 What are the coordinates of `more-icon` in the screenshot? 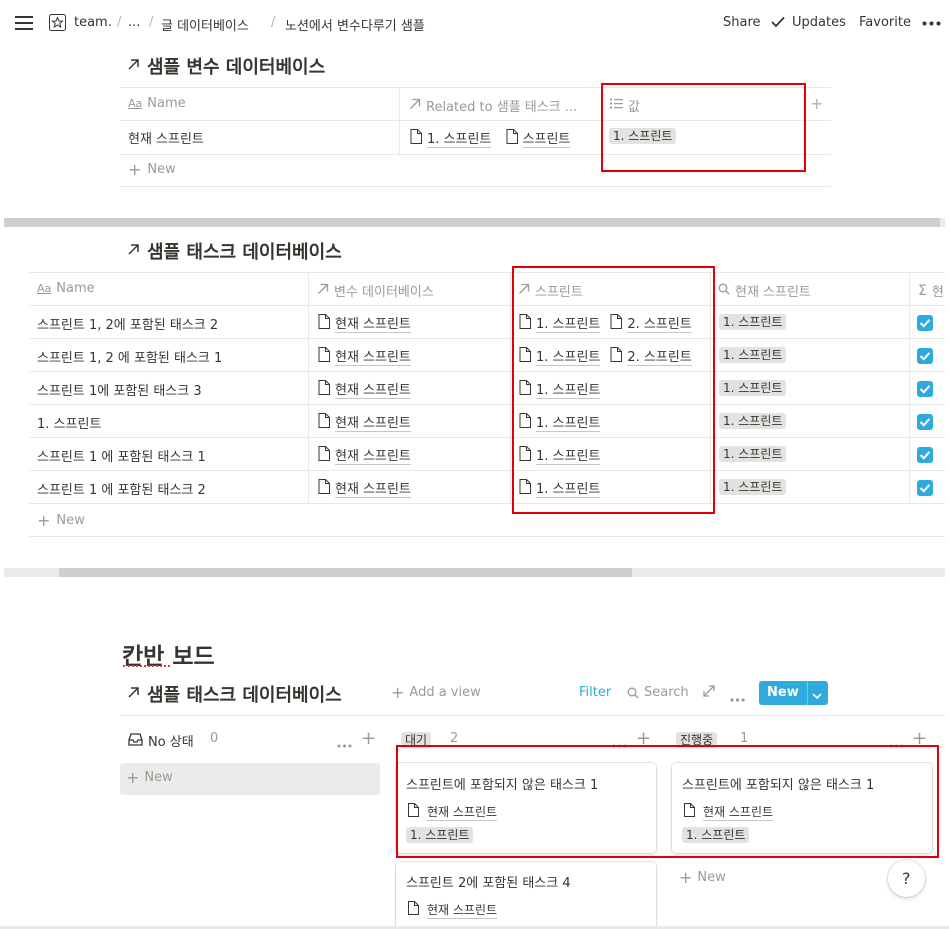 It's located at (931, 23).